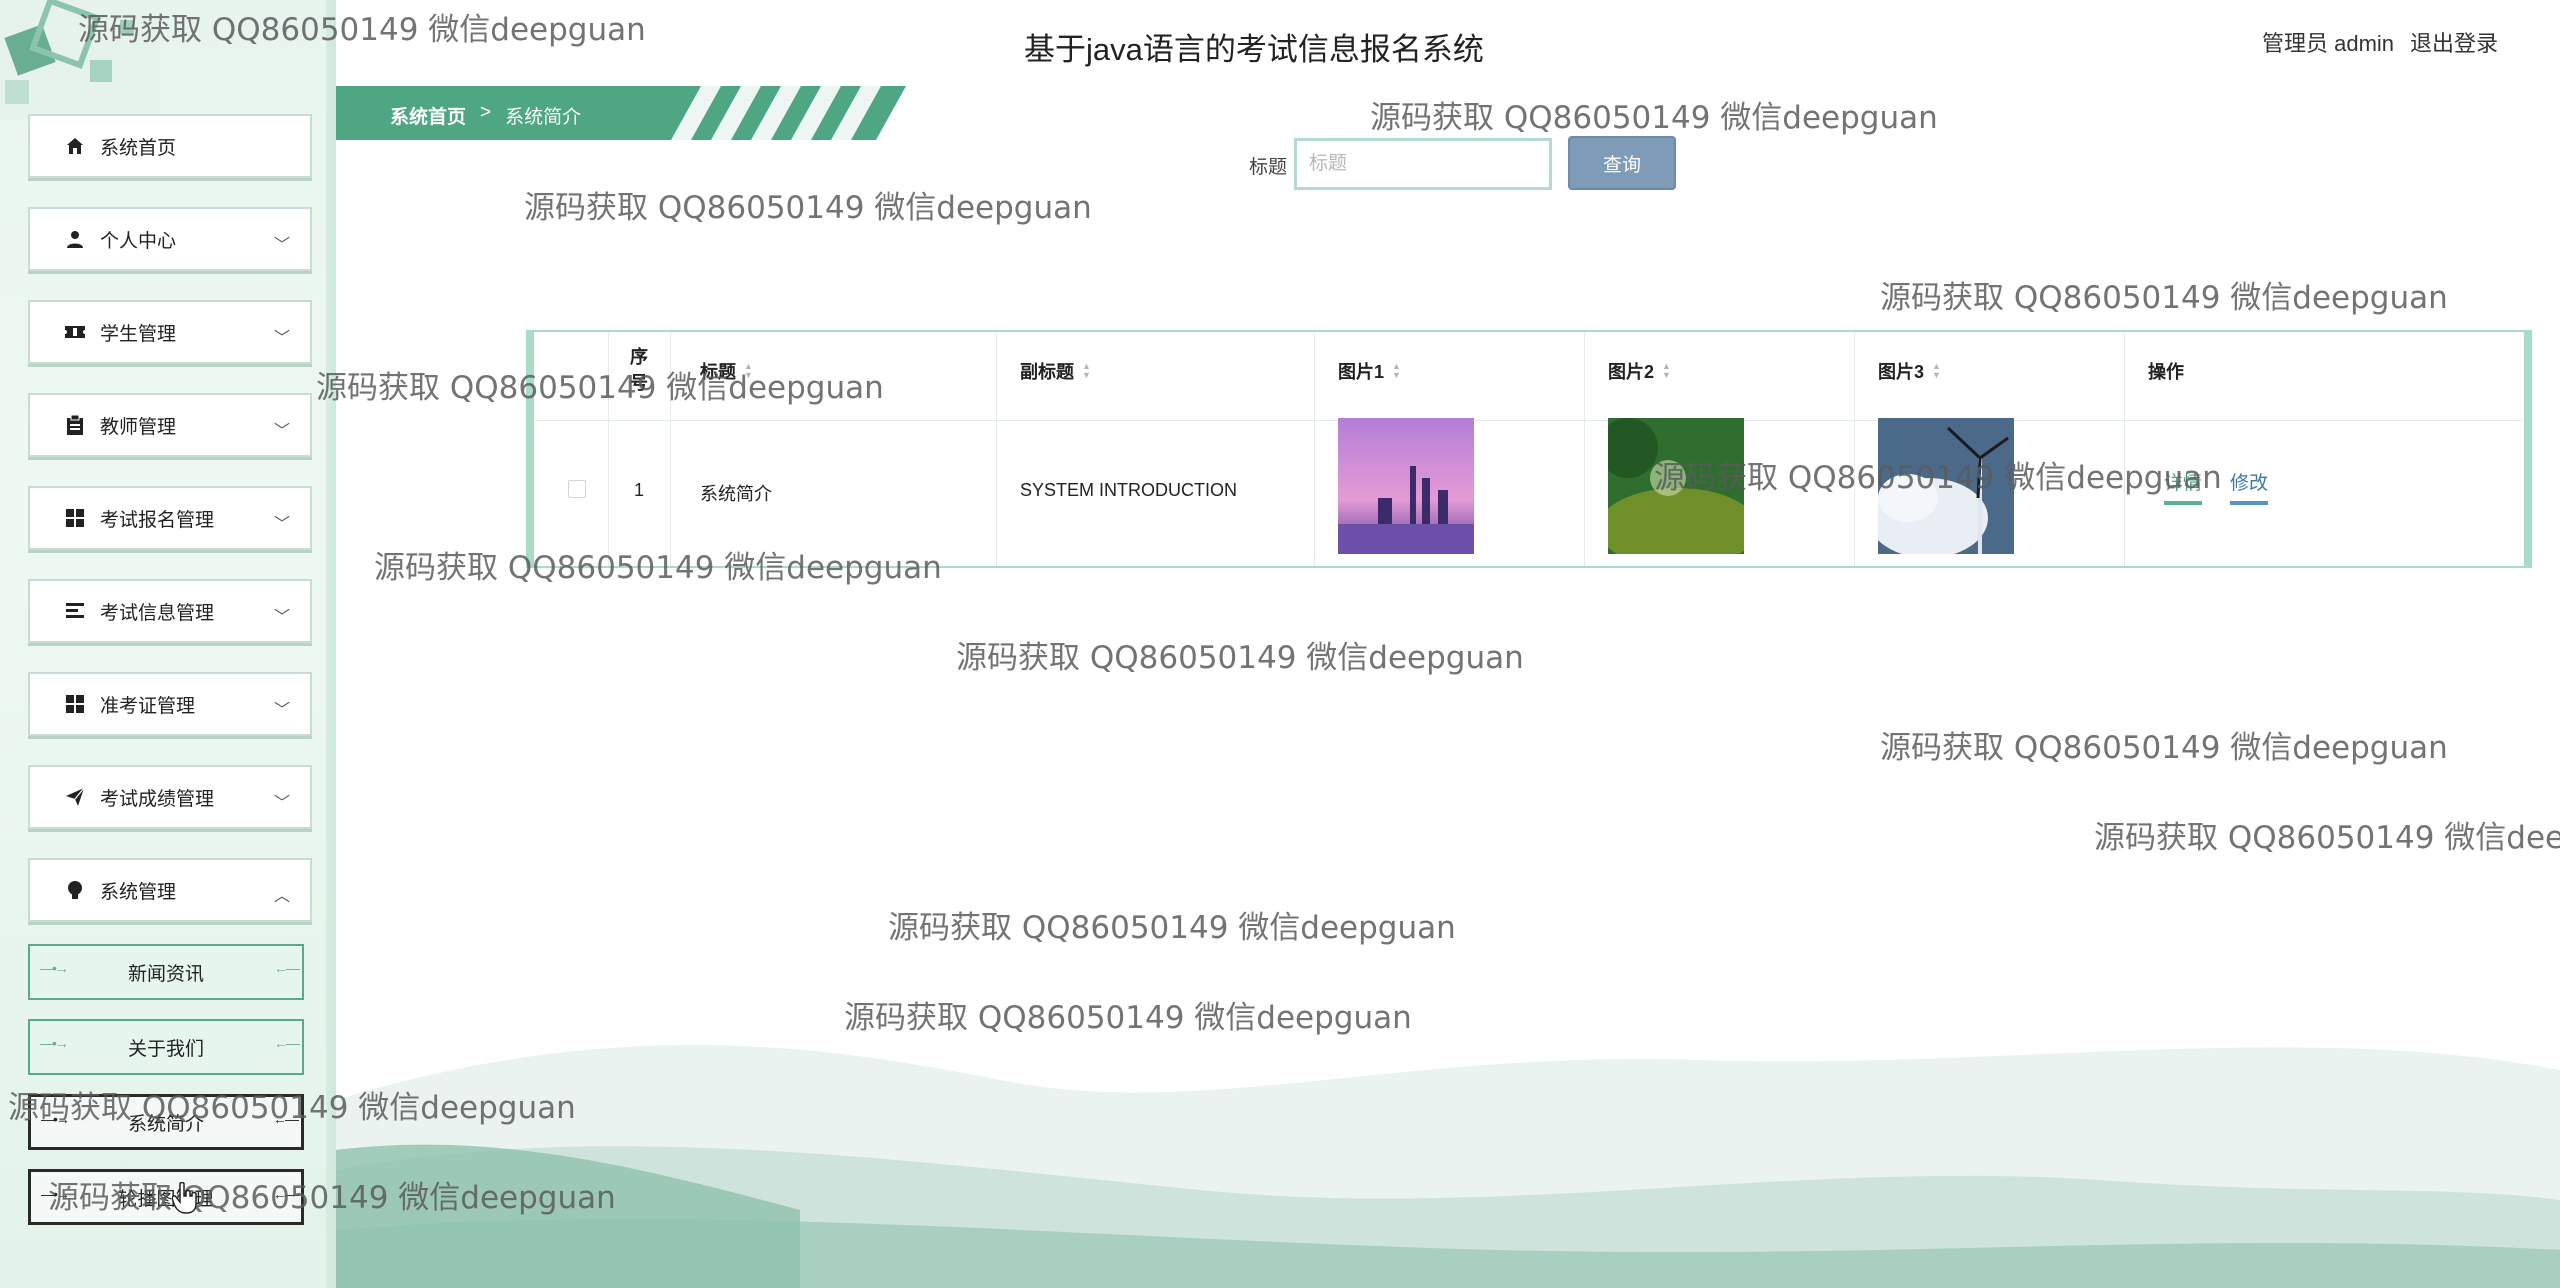  What do you see at coordinates (1361, 372) in the screenshot?
I see `column-header-image1-label: 图片1` at bounding box center [1361, 372].